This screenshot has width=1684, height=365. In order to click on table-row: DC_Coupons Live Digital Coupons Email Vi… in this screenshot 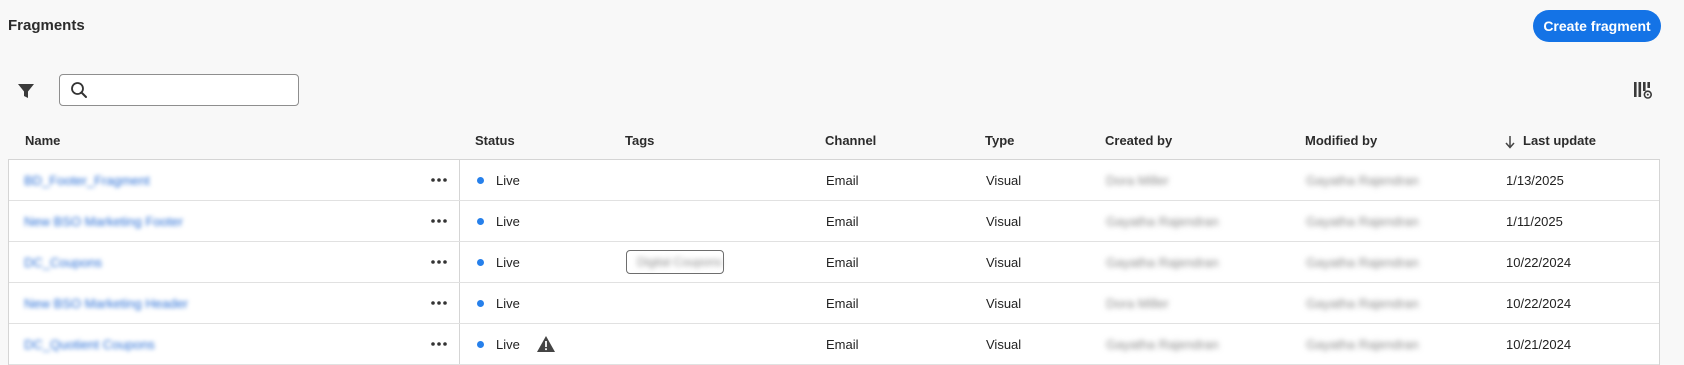, I will do `click(834, 262)`.